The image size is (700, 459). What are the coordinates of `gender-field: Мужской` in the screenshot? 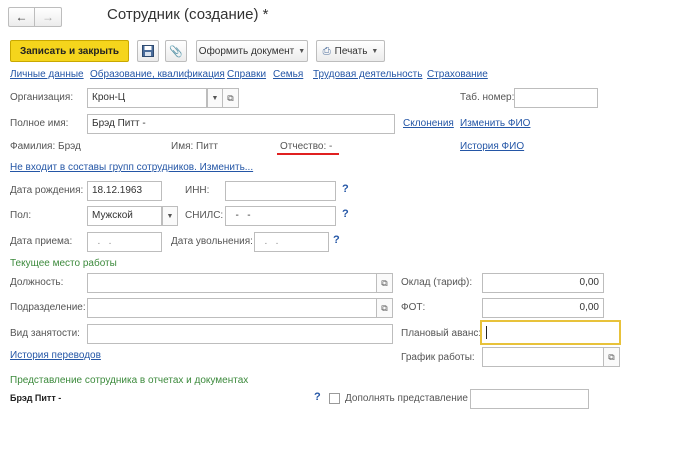 It's located at (124, 216).